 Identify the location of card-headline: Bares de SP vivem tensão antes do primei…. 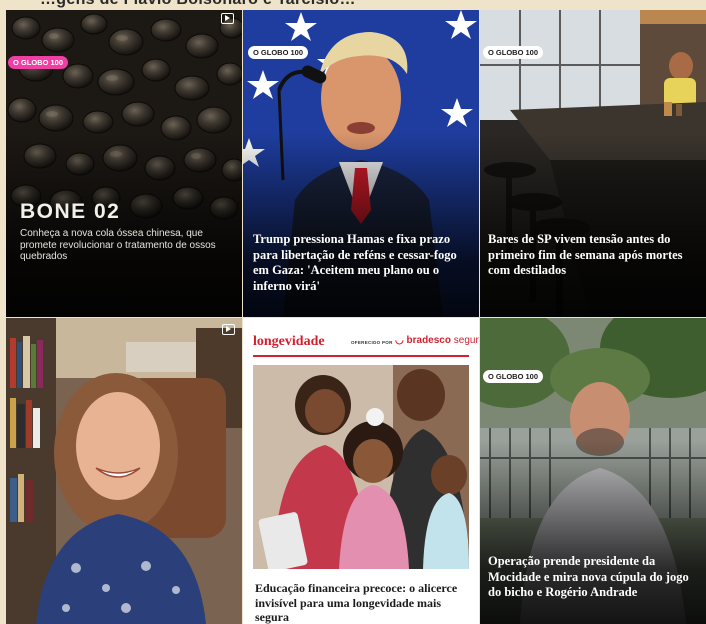
(585, 254).